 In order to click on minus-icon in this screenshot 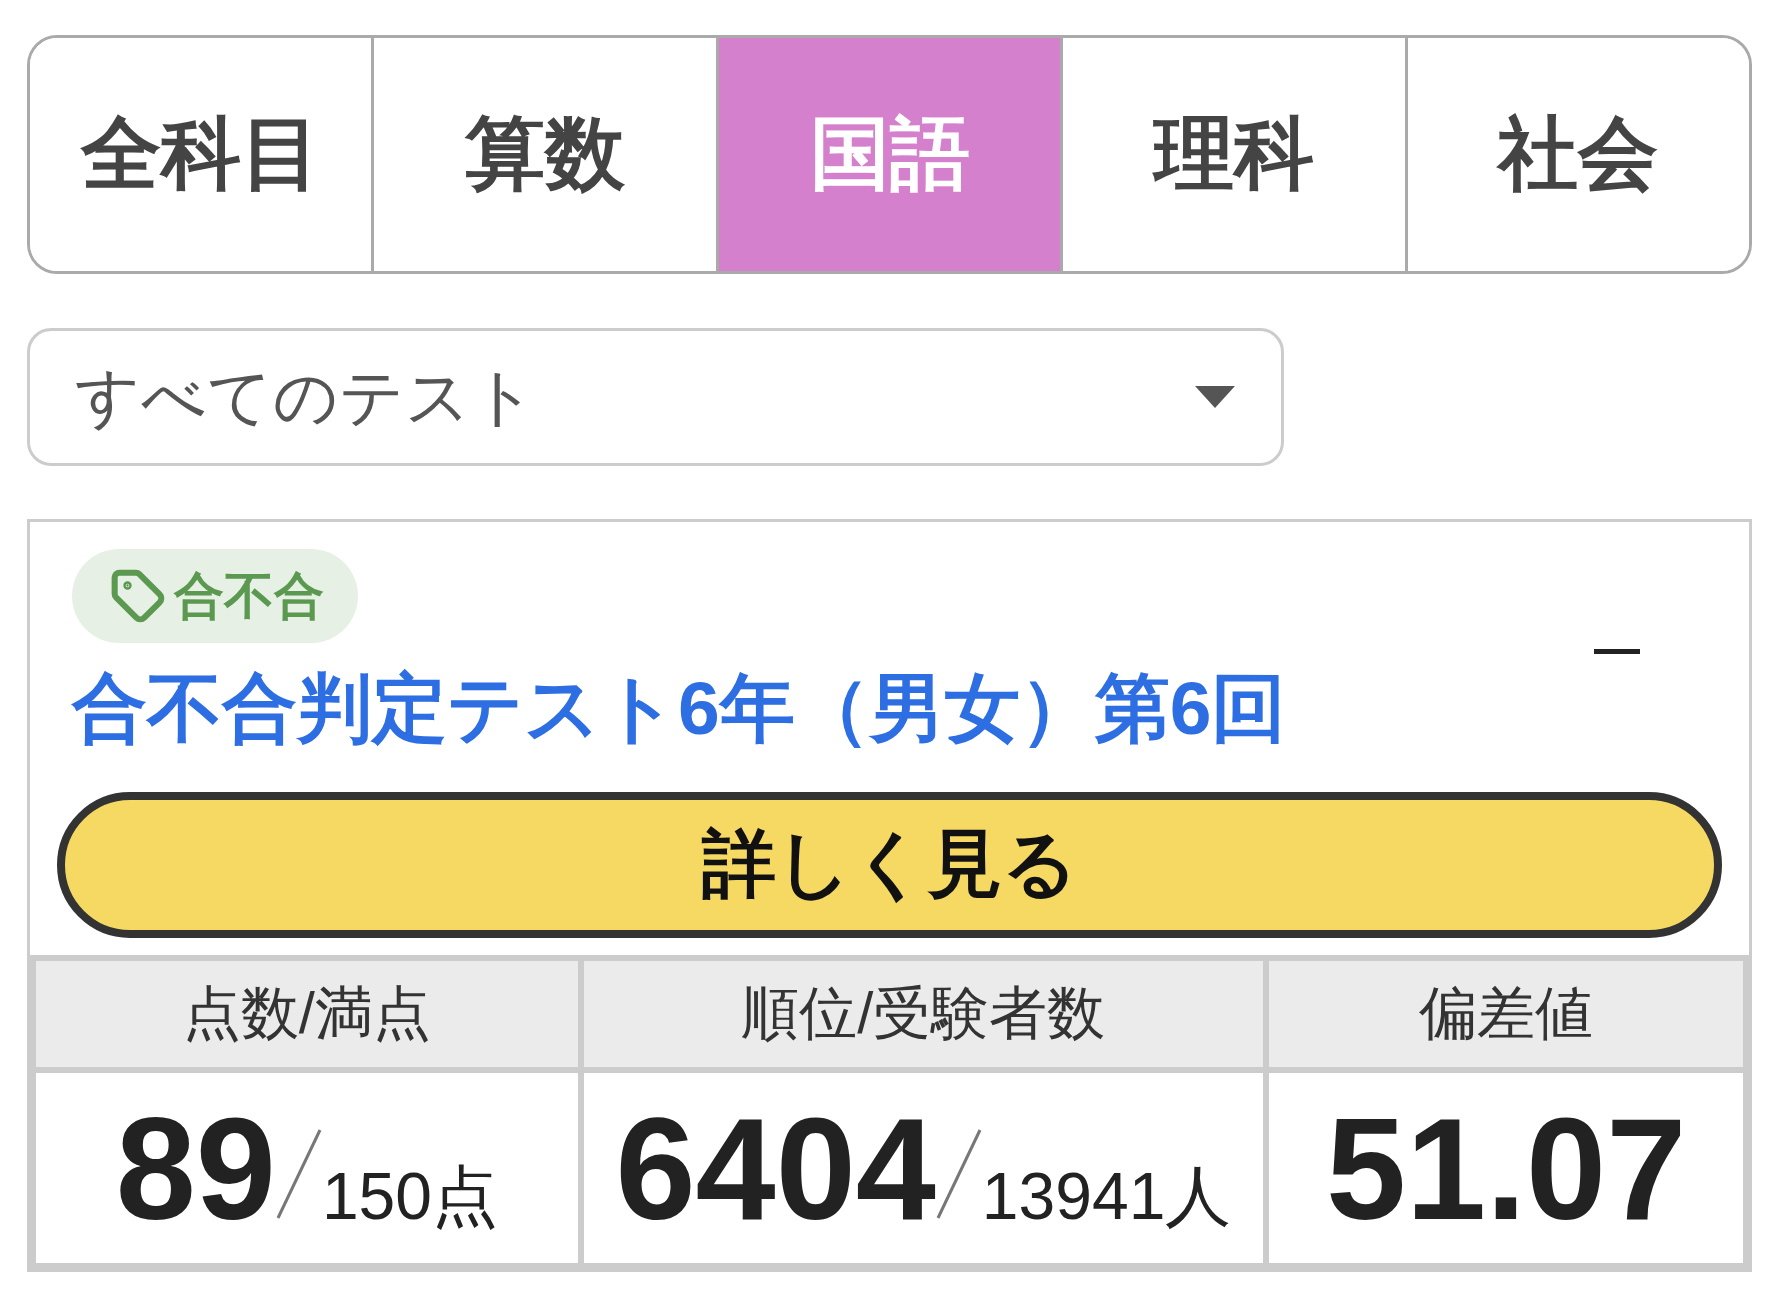, I will do `click(1617, 651)`.